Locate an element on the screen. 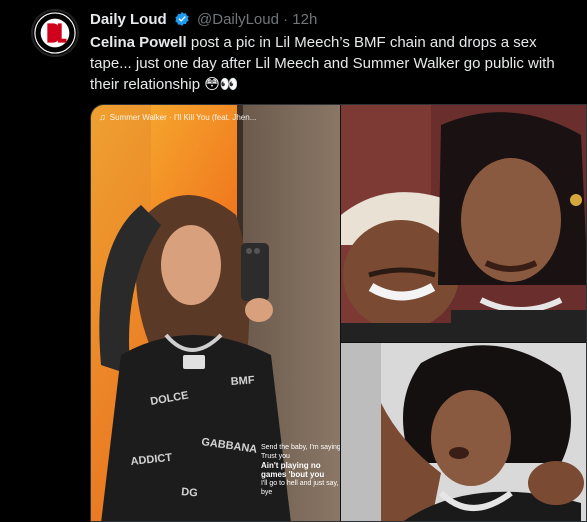  author-avatar is located at coordinates (55, 33).